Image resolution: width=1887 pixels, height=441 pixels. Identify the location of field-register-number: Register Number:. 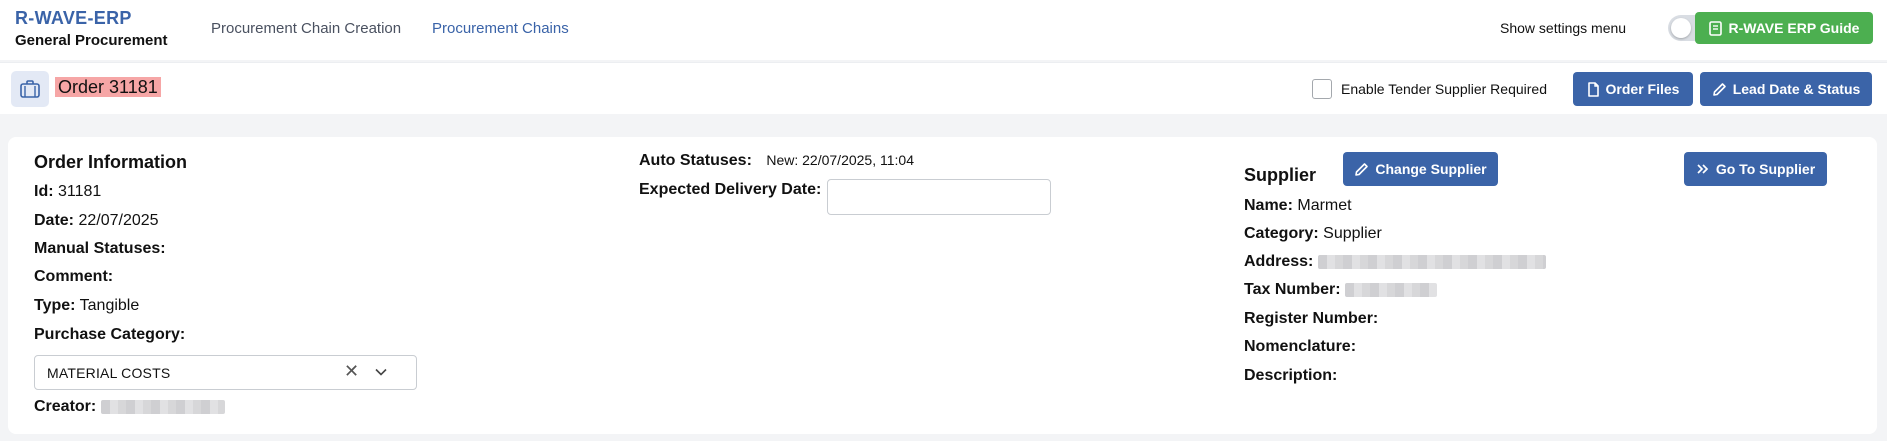
(1311, 319).